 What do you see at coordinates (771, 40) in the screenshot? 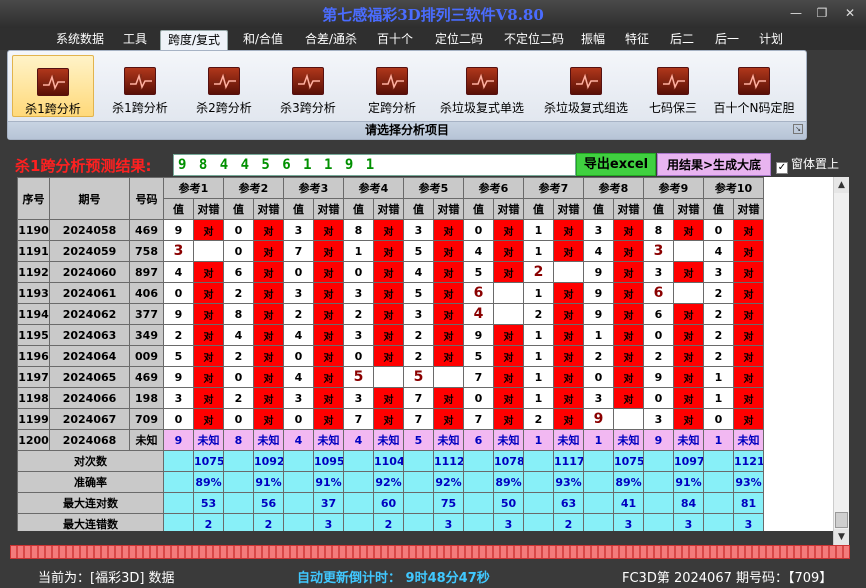
I see `menu-item-12: 计划` at bounding box center [771, 40].